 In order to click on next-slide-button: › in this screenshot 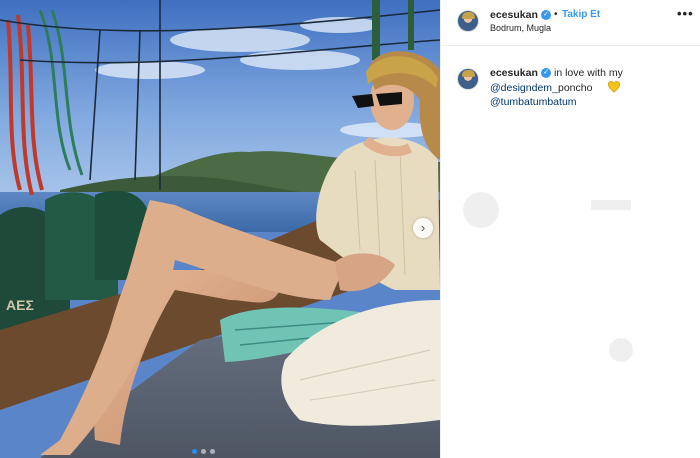, I will do `click(423, 228)`.